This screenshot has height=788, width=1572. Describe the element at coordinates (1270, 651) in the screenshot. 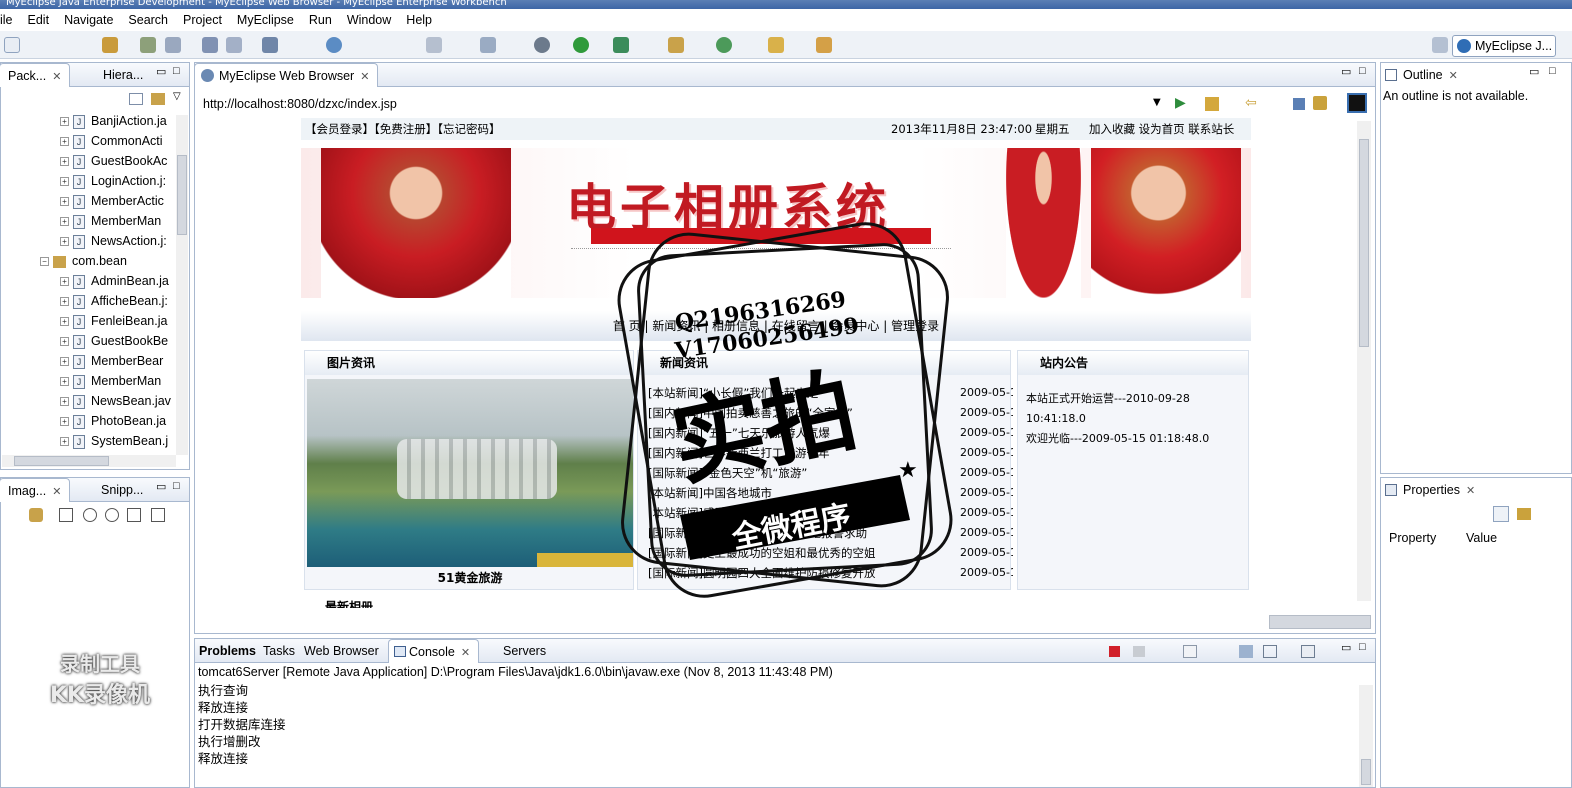

I see `display-console-icon` at that location.